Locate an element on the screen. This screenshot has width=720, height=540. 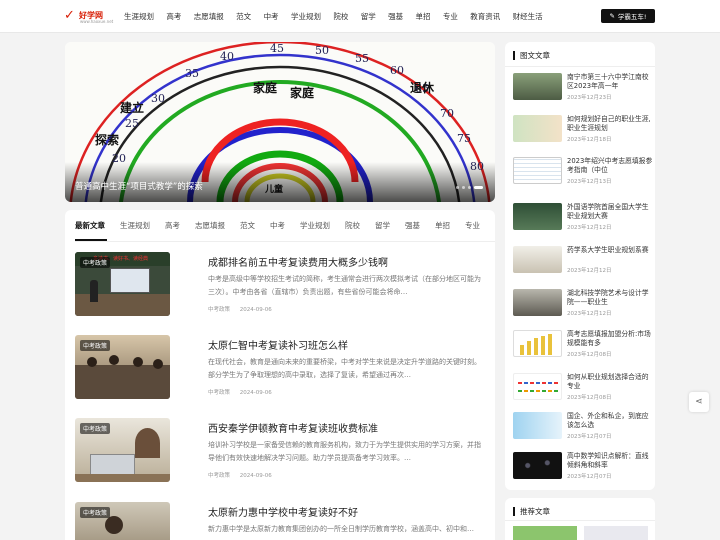
learn-button: ✎ 学霸五车! is located at coordinates (628, 16).